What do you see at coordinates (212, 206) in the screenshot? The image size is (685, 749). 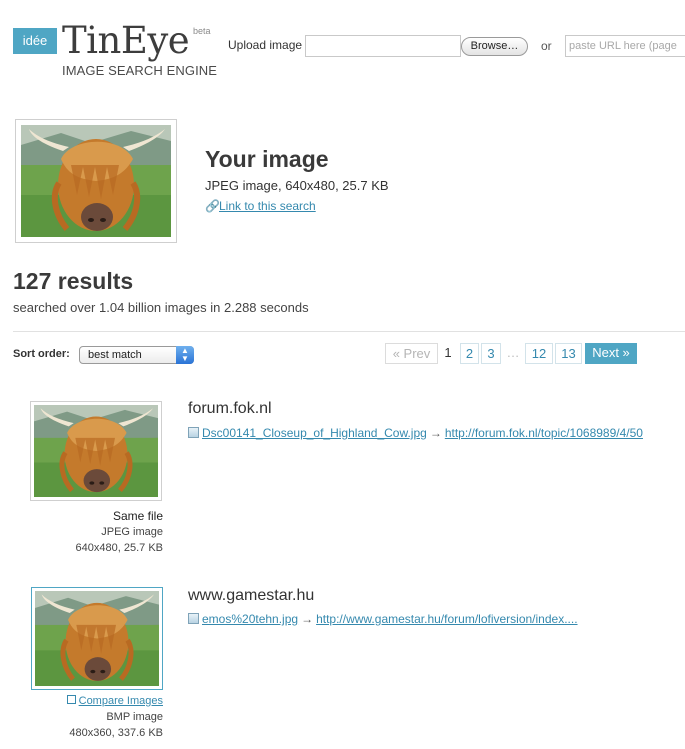 I see `chain-link-icon: 🔗` at bounding box center [212, 206].